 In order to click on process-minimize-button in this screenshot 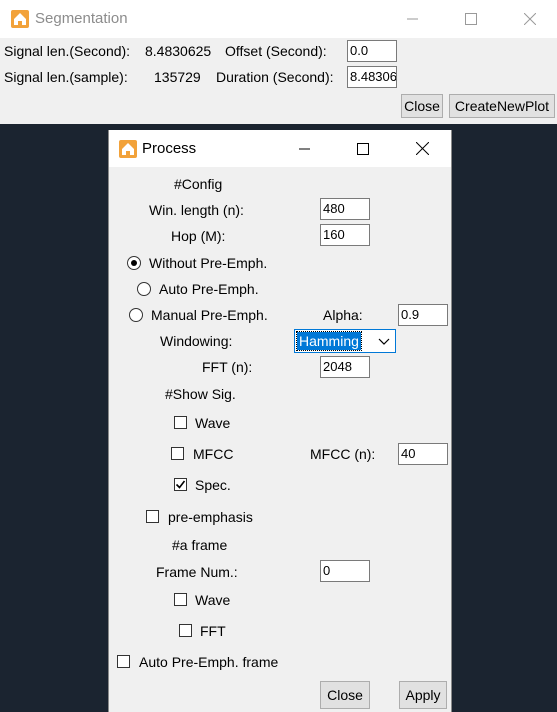, I will do `click(305, 148)`.